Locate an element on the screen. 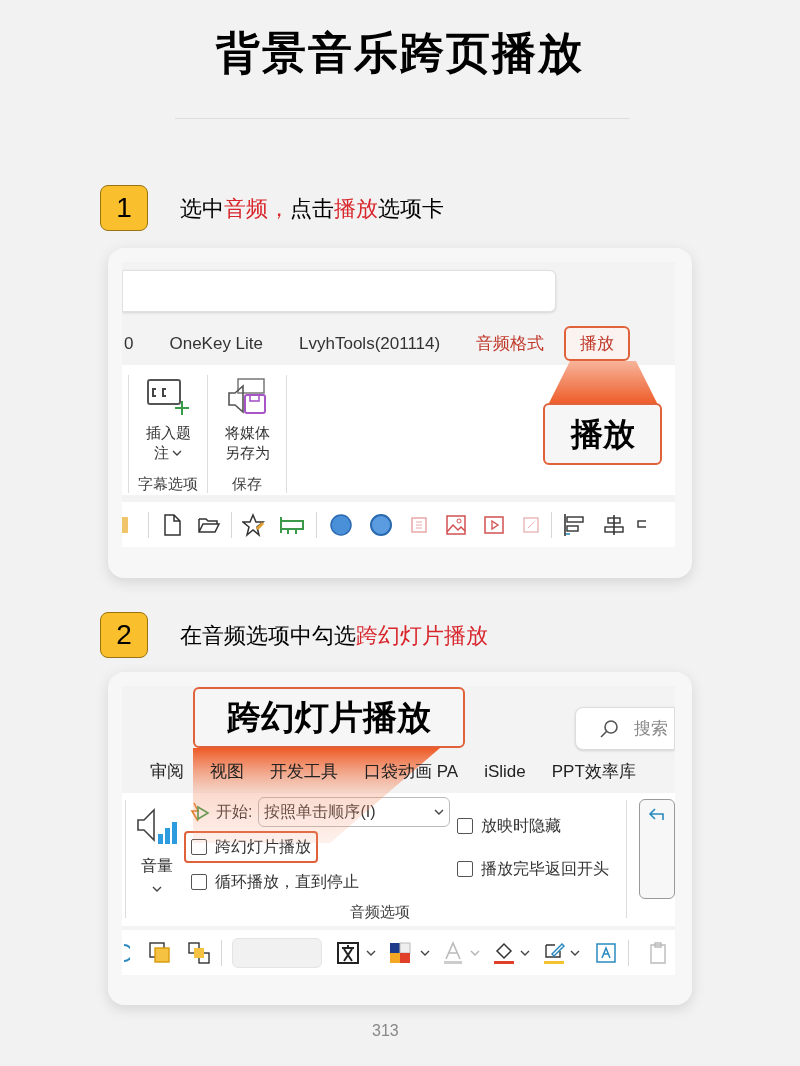 Image resolution: width=800 pixels, height=1066 pixels. ribbon-button is located at coordinates (657, 849).